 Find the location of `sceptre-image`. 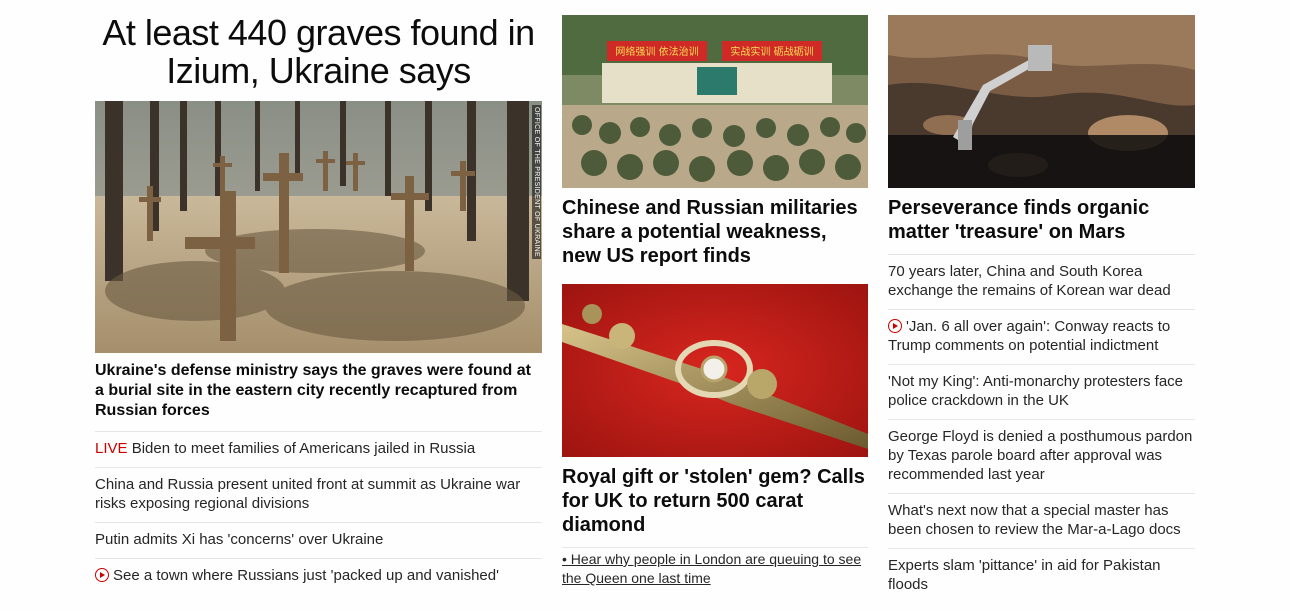

sceptre-image is located at coordinates (715, 370).